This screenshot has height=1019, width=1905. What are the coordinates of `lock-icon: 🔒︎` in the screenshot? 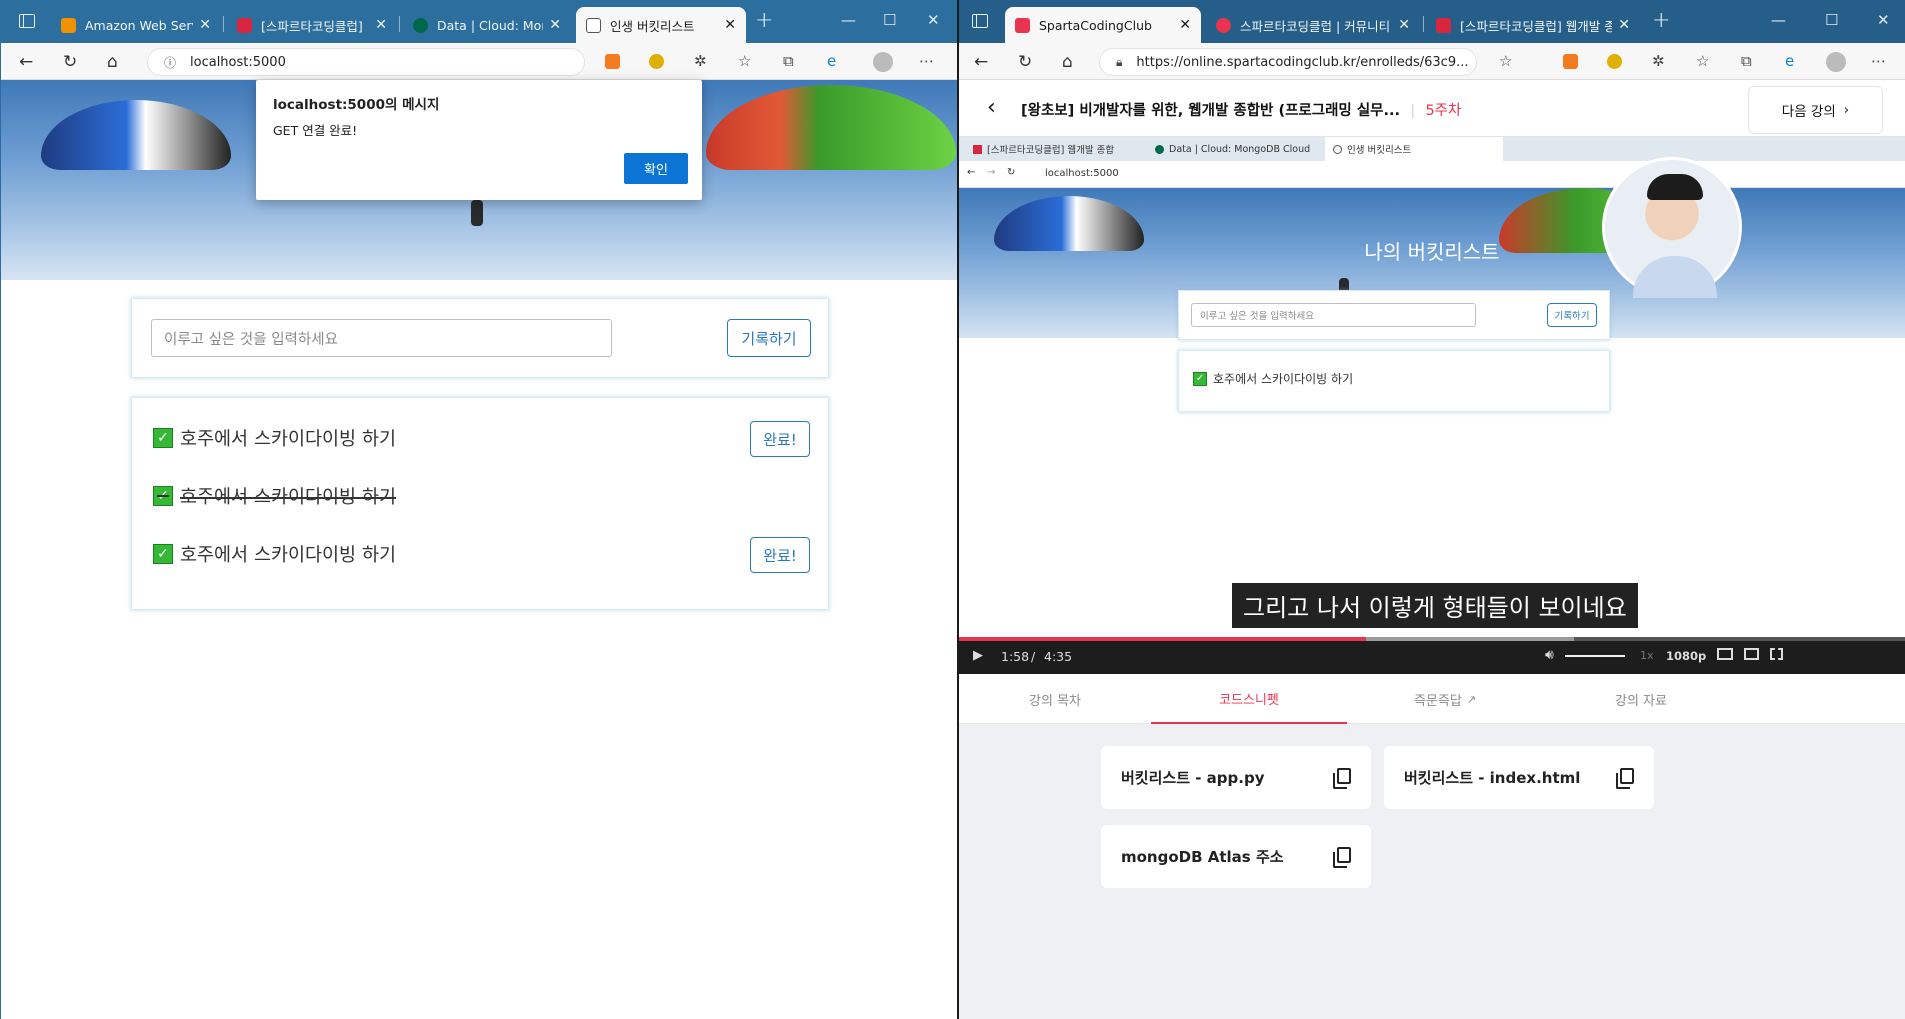 It's located at (1119, 62).